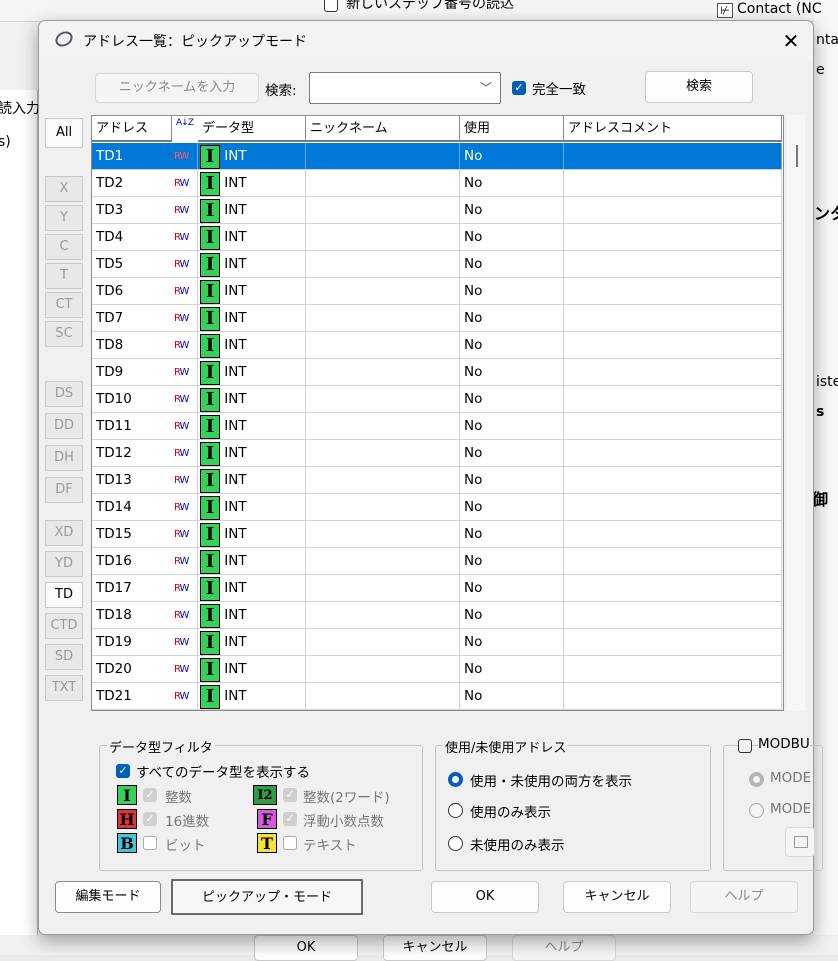  I want to click on tab-sc: SC, so click(64, 334).